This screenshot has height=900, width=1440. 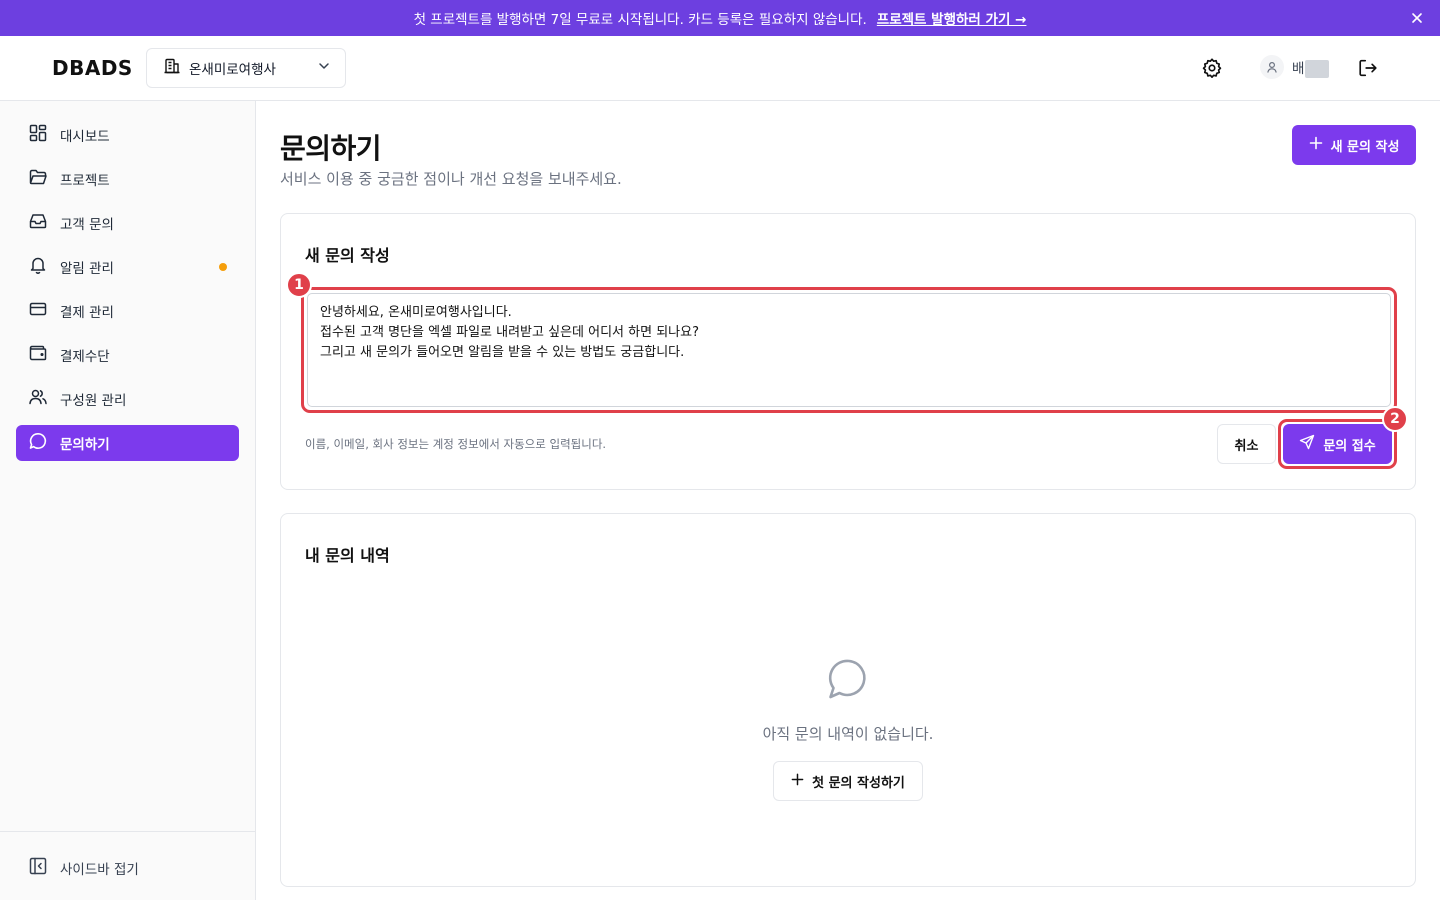 I want to click on sidebar-item-dashboard: 대시보드, so click(x=127, y=135).